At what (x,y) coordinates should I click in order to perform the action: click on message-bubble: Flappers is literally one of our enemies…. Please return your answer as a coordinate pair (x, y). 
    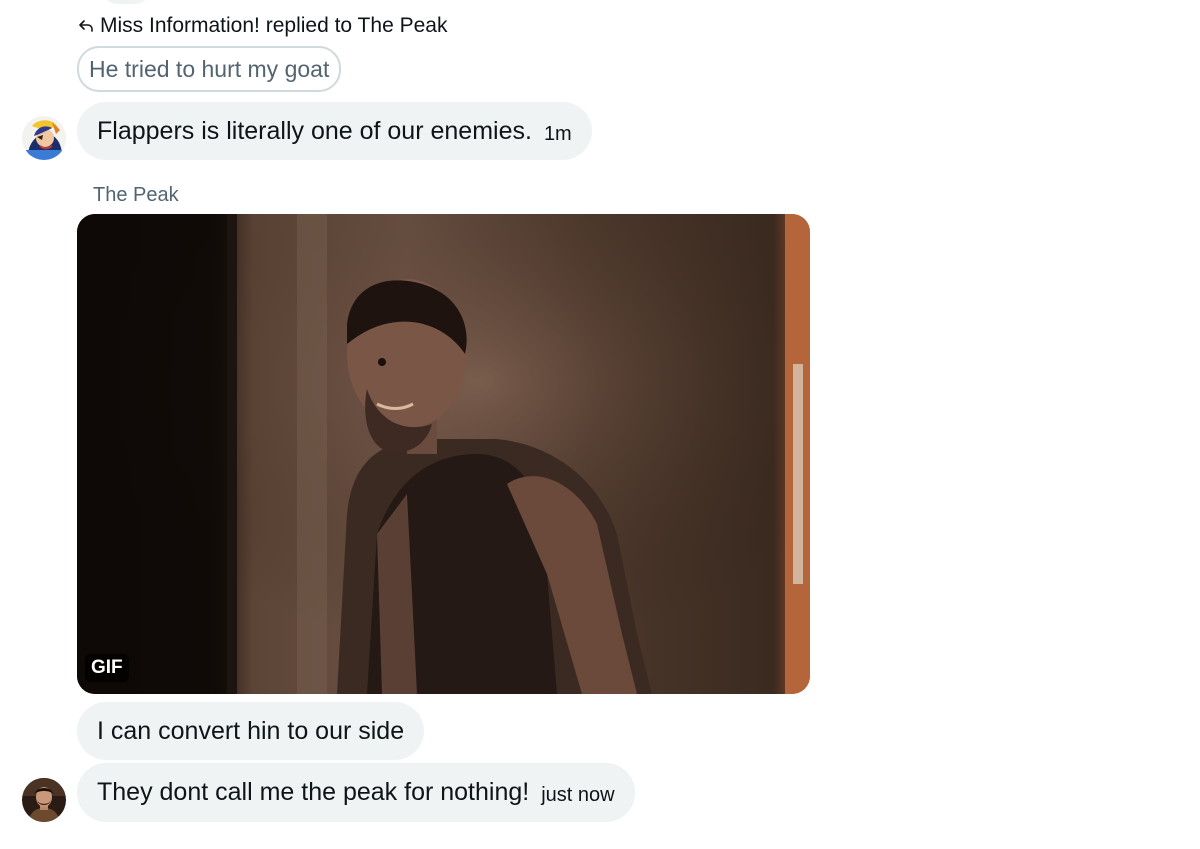
    Looking at the image, I should click on (334, 131).